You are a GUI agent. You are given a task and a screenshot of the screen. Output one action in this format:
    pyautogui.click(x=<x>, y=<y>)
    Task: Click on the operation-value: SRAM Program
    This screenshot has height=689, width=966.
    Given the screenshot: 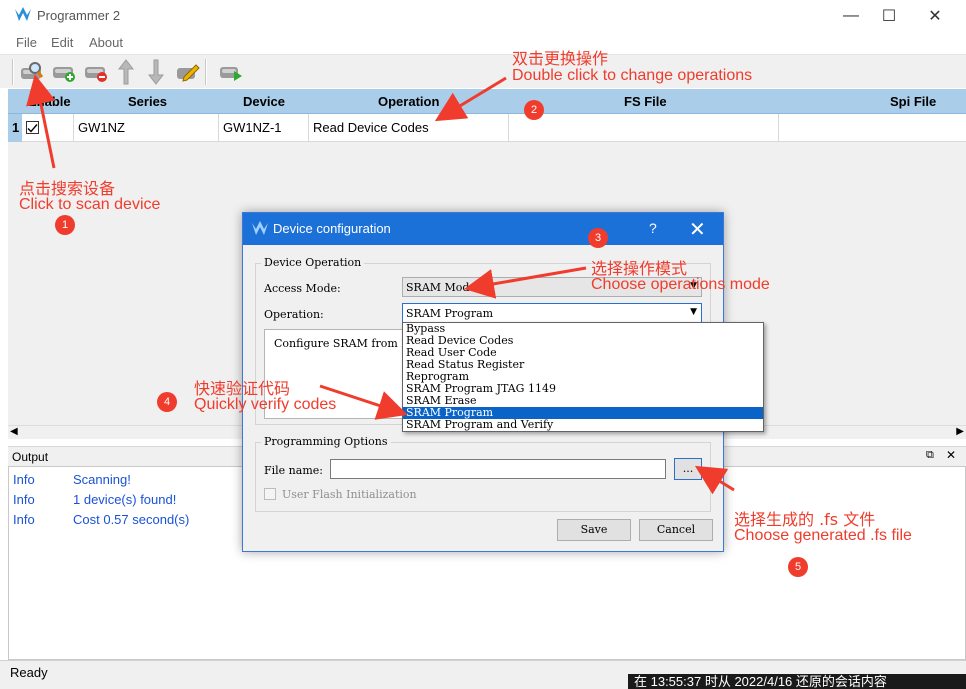 What is the action you would take?
    pyautogui.click(x=450, y=313)
    